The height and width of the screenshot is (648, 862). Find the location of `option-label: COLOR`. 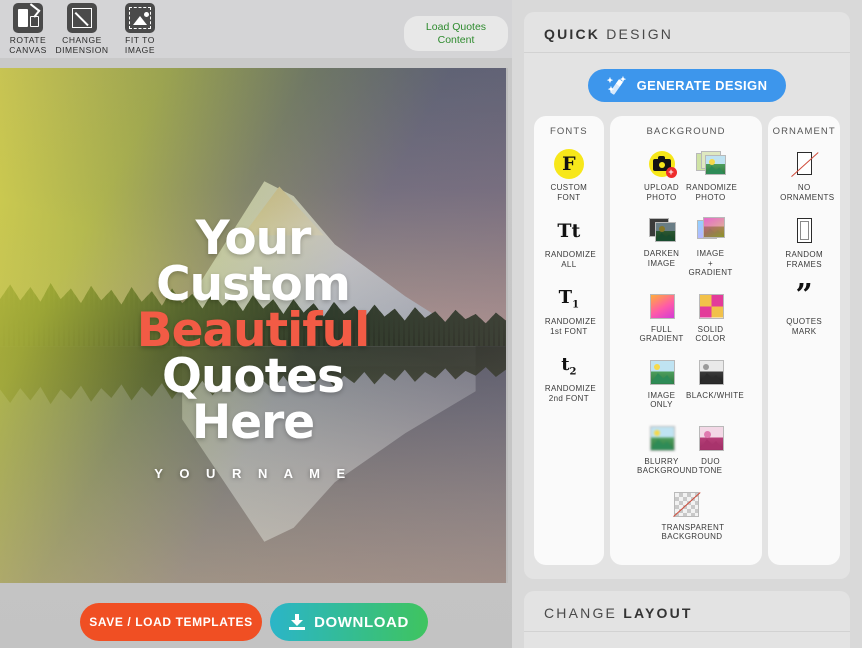

option-label: COLOR is located at coordinates (710, 338).